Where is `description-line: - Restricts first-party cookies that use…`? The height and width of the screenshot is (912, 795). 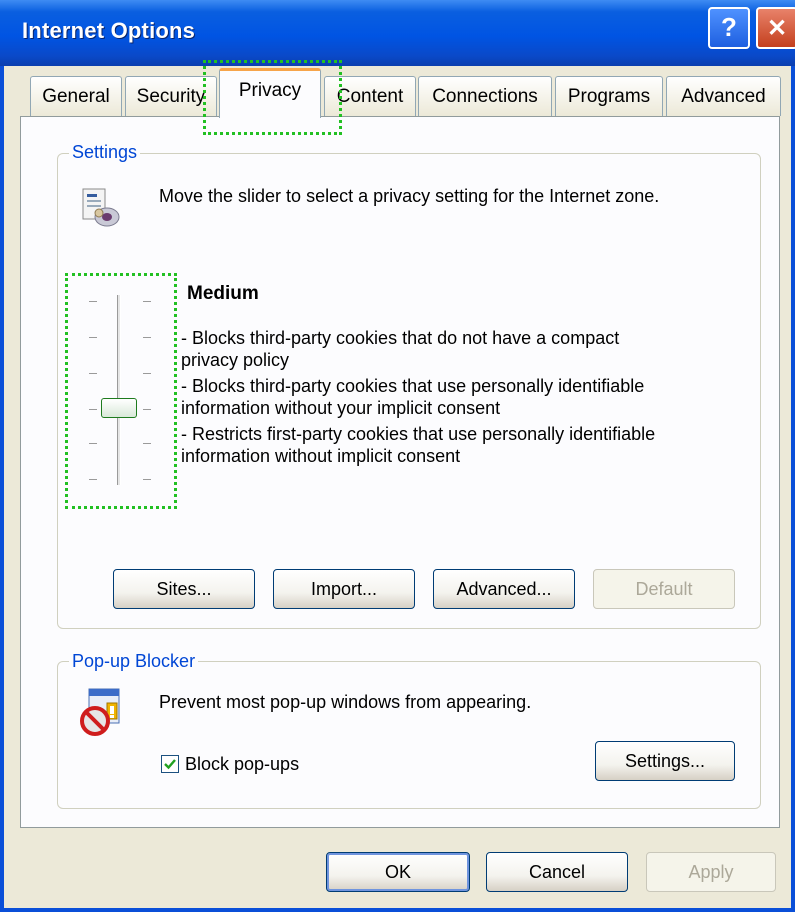
description-line: - Restricts first-party cookies that use… is located at coordinates (418, 434).